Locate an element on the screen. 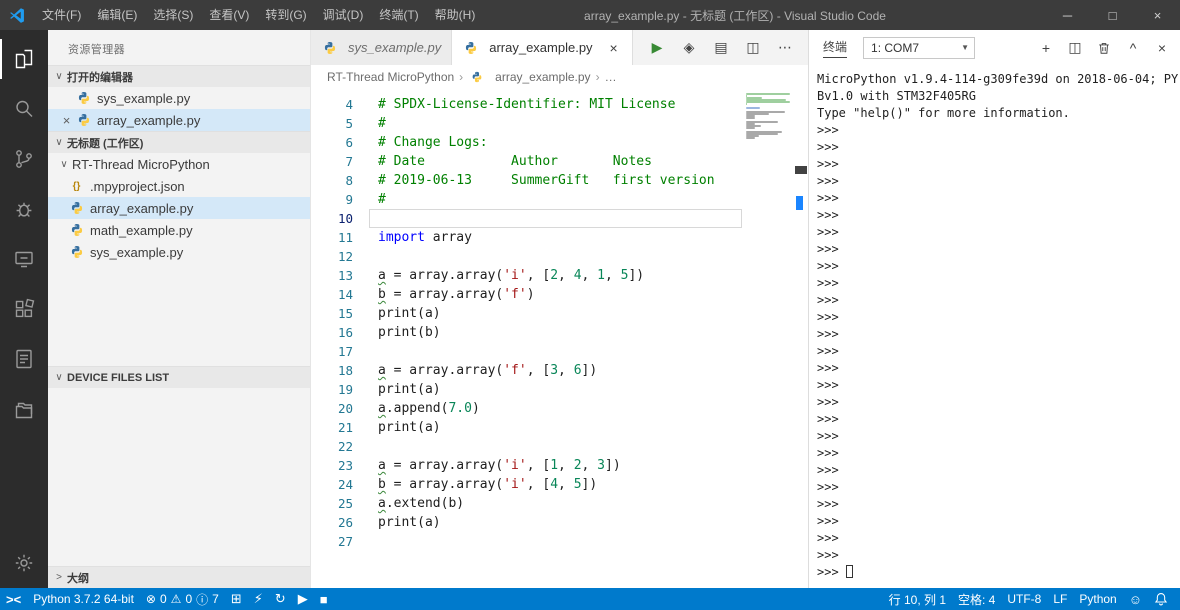 This screenshot has height=610, width=1180. code-line-26: 26 print(a) is located at coordinates (559, 522).